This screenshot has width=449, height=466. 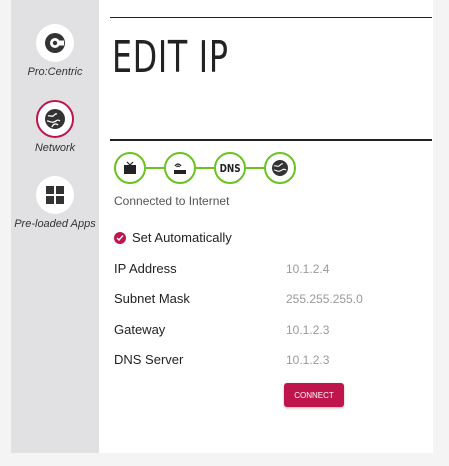 I want to click on ip-address-label: IP Address, so click(x=145, y=268).